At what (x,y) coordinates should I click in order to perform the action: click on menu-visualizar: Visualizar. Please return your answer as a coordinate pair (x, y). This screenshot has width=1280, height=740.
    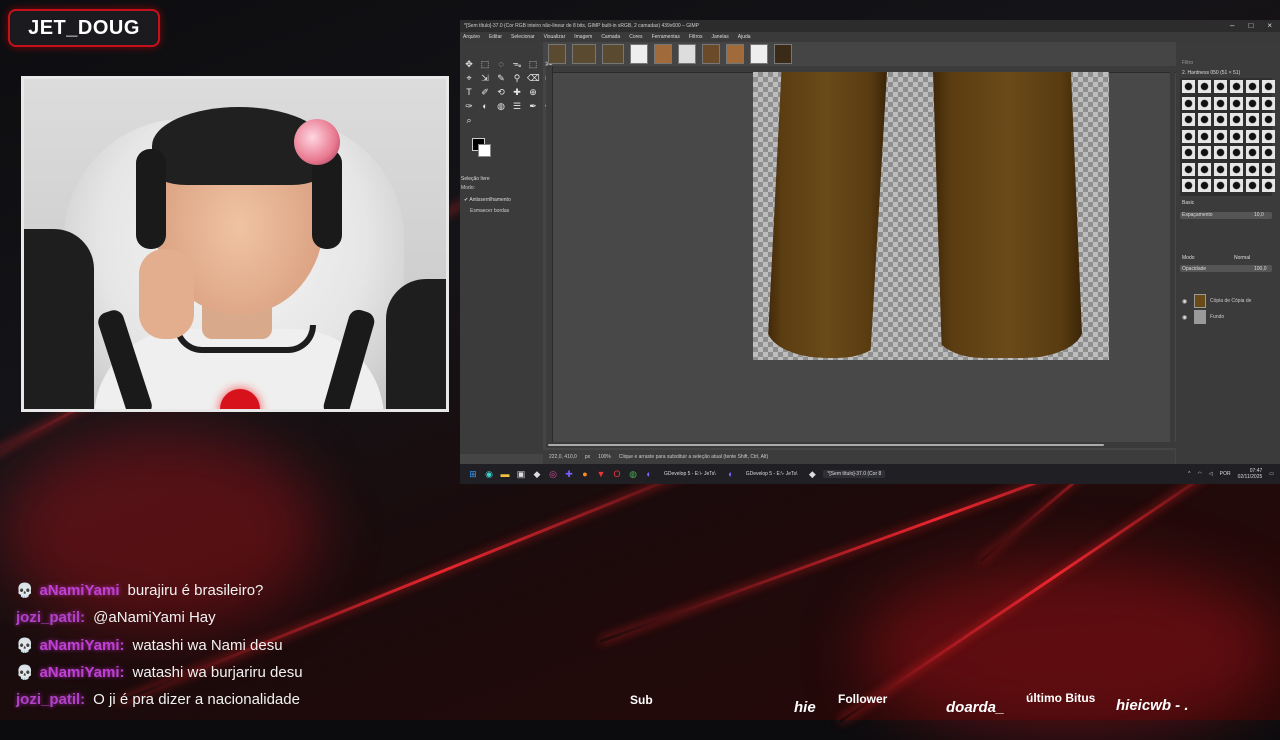
    Looking at the image, I should click on (555, 37).